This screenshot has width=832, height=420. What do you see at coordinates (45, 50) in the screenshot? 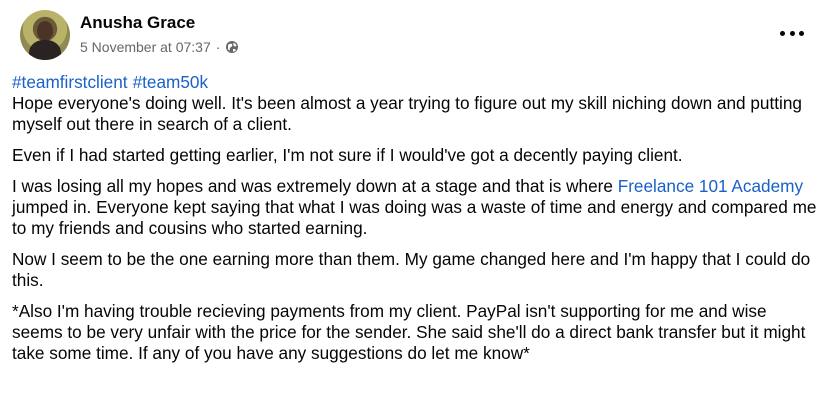
I see `avatar-body` at bounding box center [45, 50].